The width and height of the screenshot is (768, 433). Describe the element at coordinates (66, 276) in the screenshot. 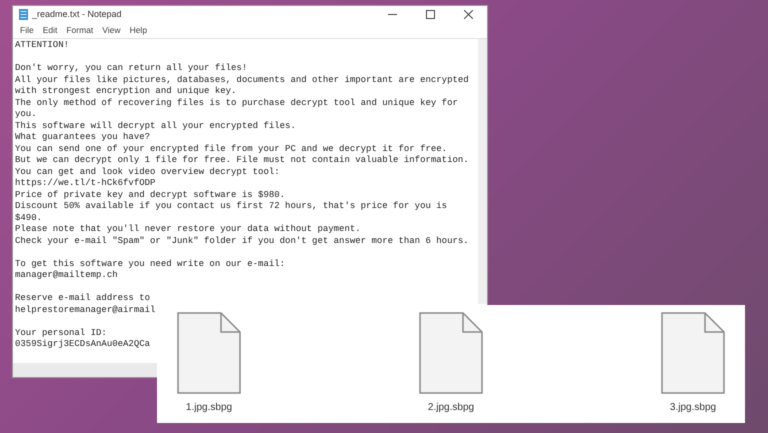

I see `text-line: manager@mailtemp.ch` at that location.